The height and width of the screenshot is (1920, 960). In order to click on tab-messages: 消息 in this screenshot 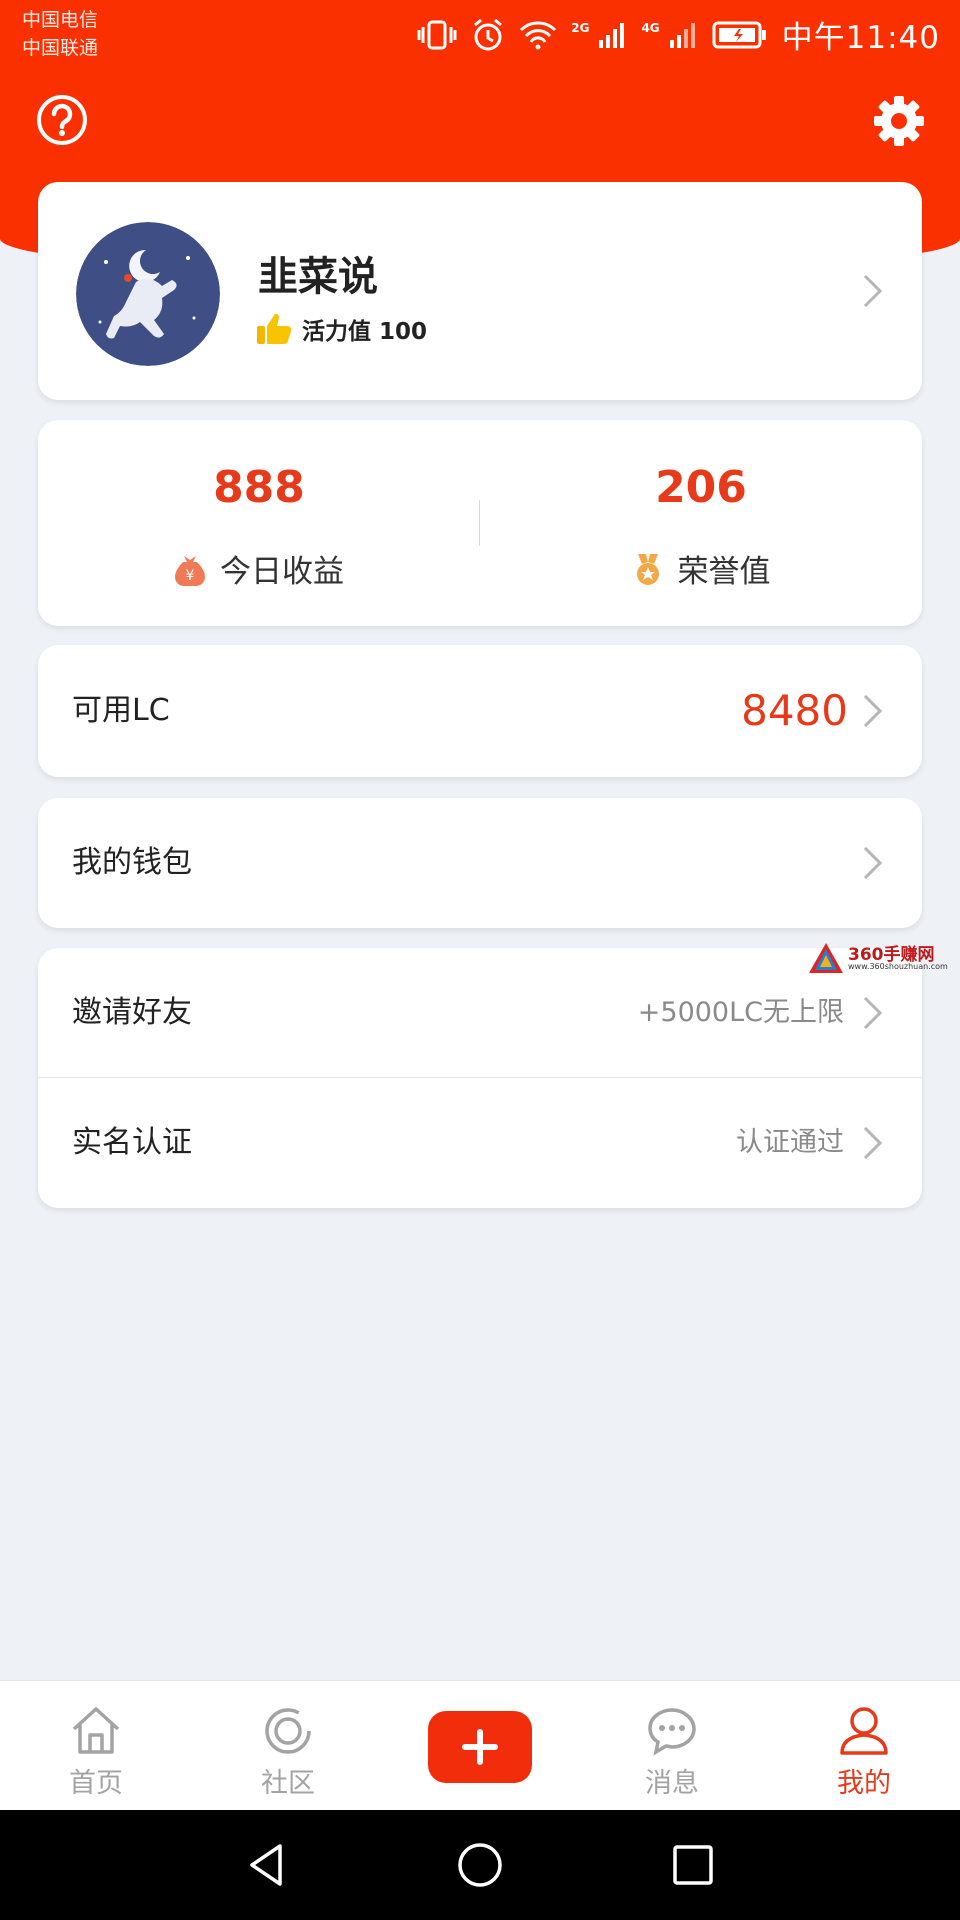, I will do `click(672, 1746)`.